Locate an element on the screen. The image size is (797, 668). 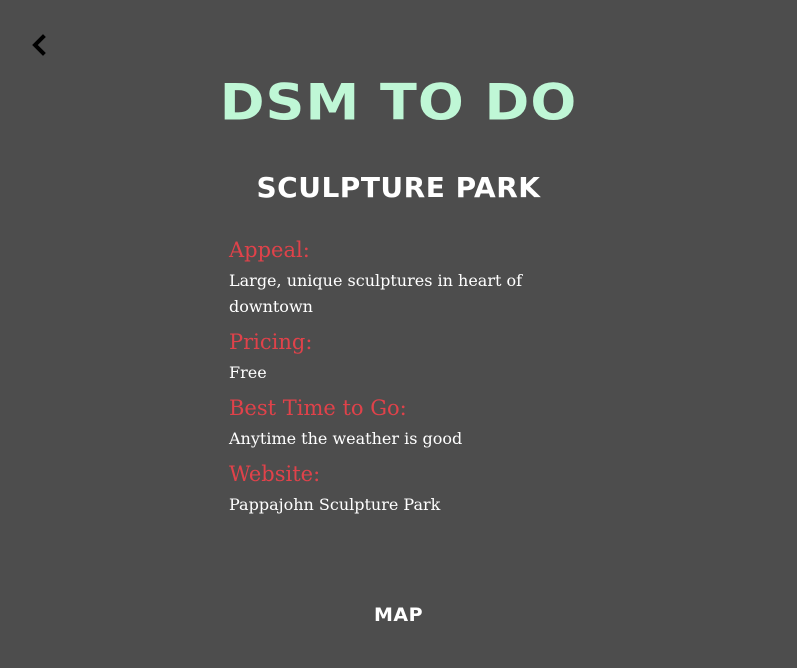
detail-label: Best Time to Go: is located at coordinates (318, 408).